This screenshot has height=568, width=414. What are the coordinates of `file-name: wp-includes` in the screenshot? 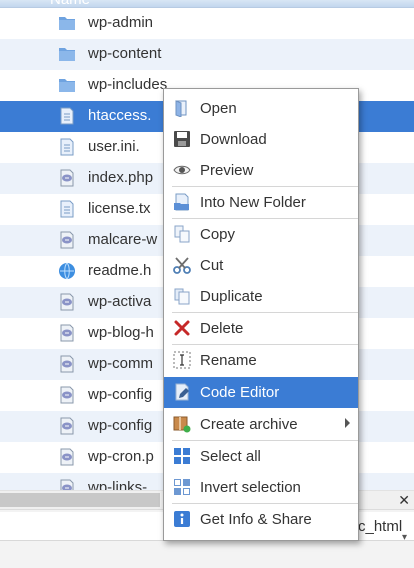 It's located at (128, 84).